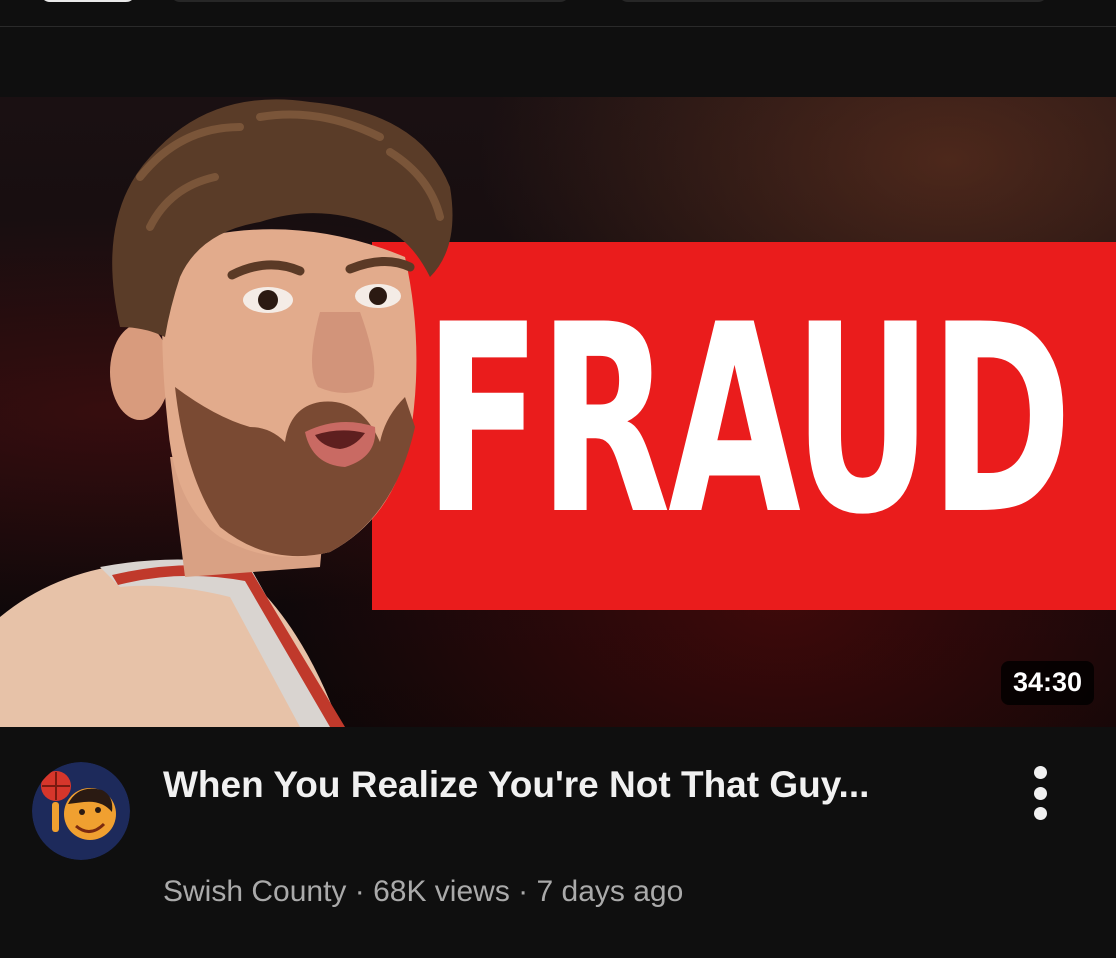 This screenshot has width=1116, height=958. What do you see at coordinates (558, 13) in the screenshot?
I see `filter-chip-bar` at bounding box center [558, 13].